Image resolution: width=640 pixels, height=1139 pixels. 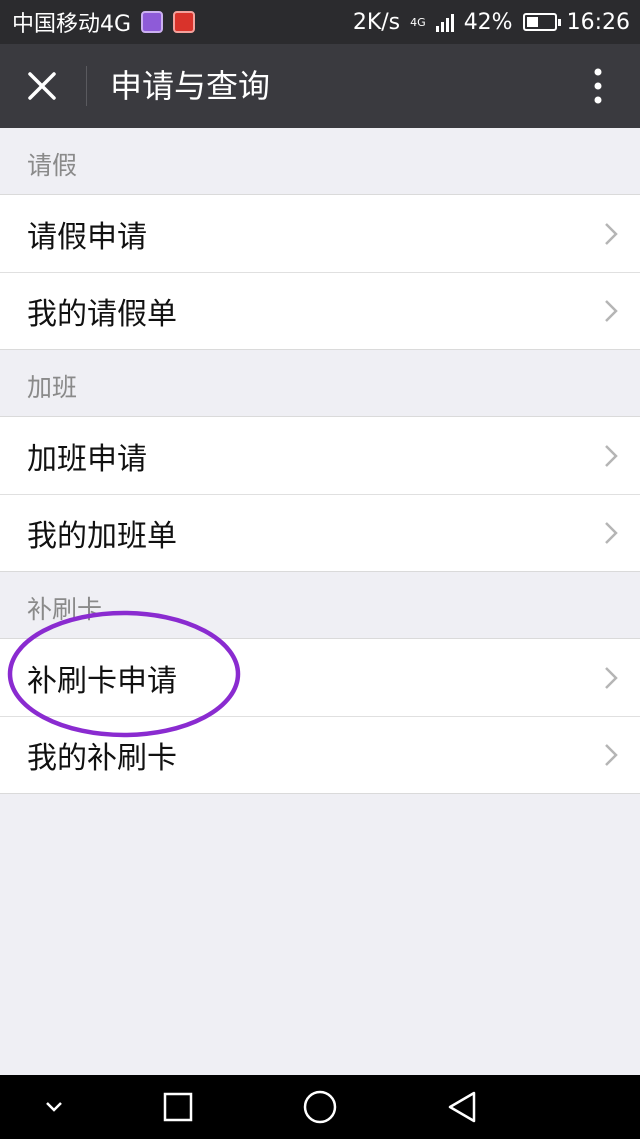 I want to click on hide-nav-button, so click(x=54, y=1107).